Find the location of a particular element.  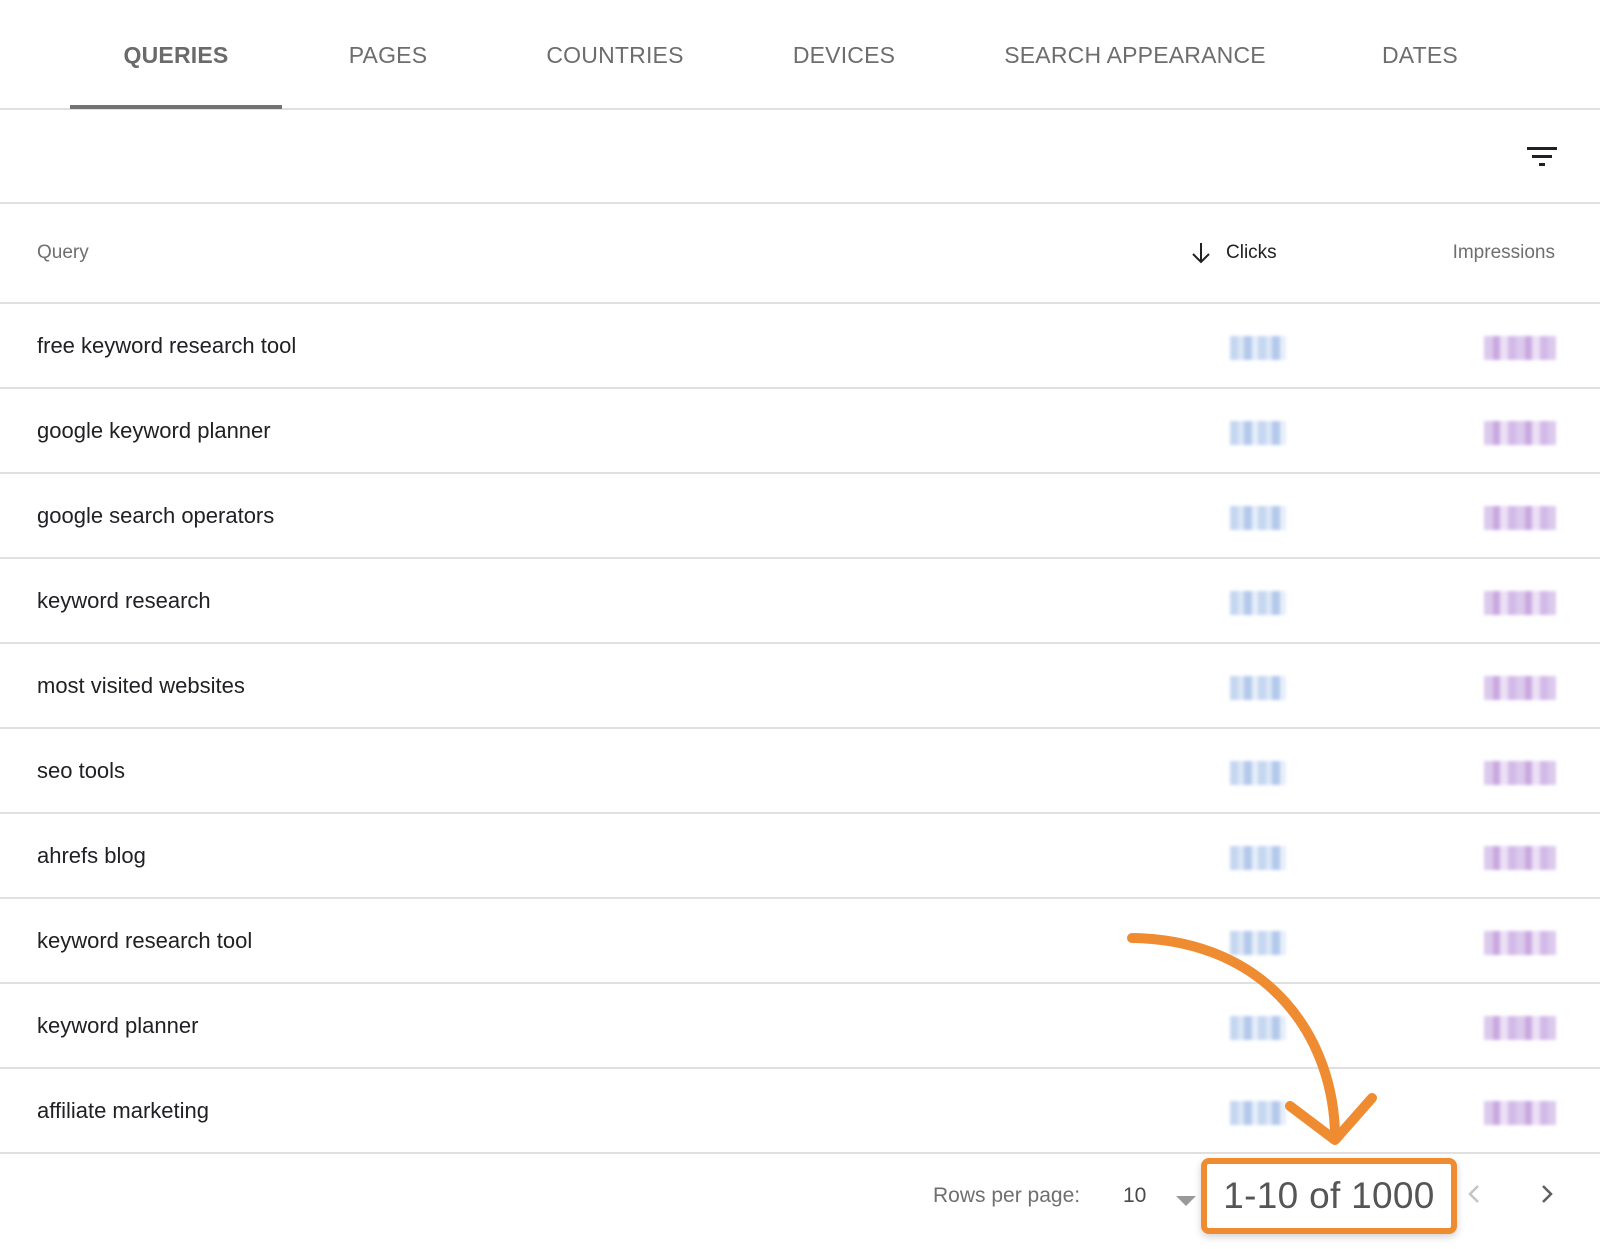

tab-devices: DEVICES is located at coordinates (844, 55).